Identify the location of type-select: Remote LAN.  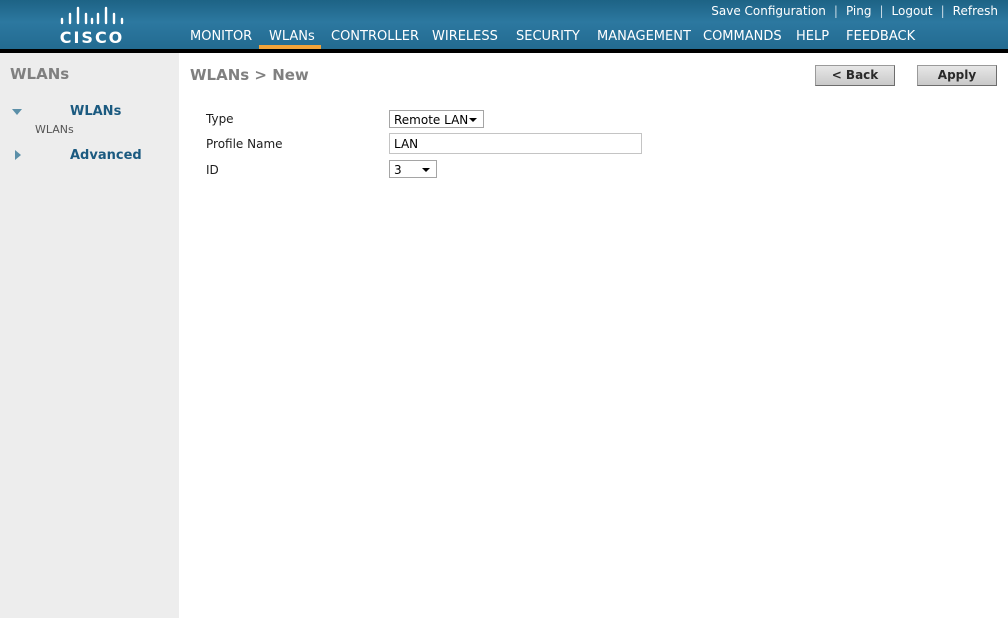
(436, 119).